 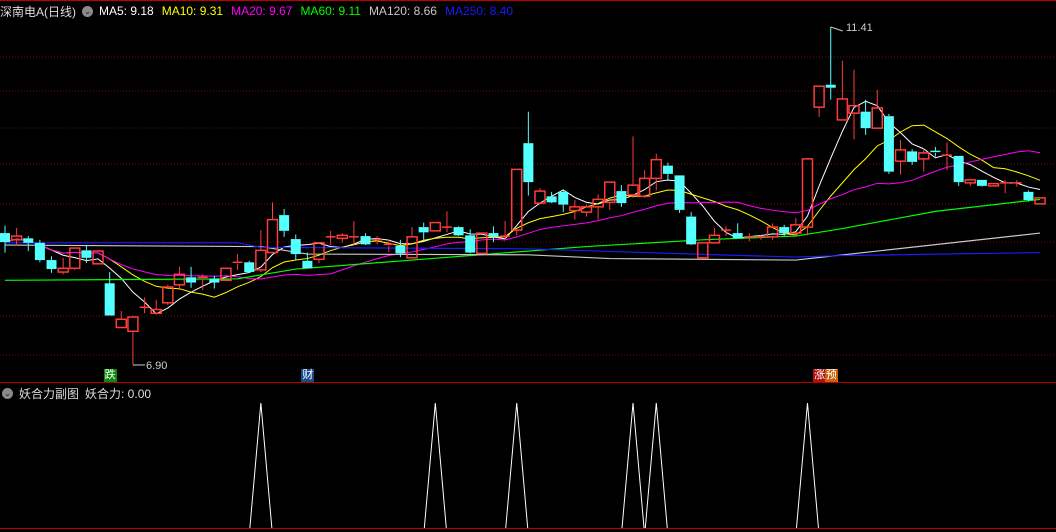 What do you see at coordinates (156, 366) in the screenshot?
I see `low-price-label: 6.90` at bounding box center [156, 366].